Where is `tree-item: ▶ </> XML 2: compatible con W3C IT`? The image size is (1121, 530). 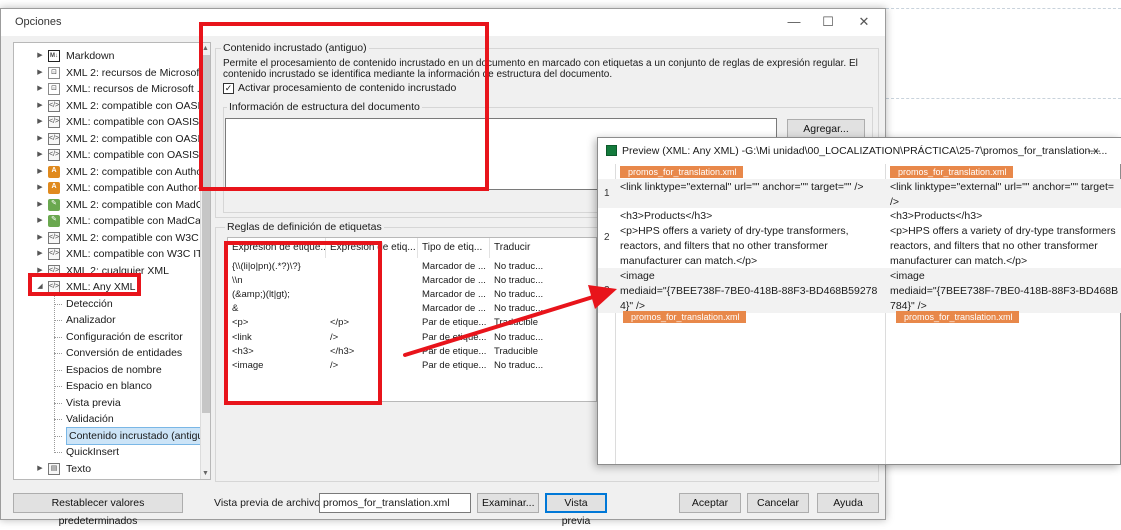 tree-item: ▶ </> XML 2: compatible con W3C IT is located at coordinates (112, 238).